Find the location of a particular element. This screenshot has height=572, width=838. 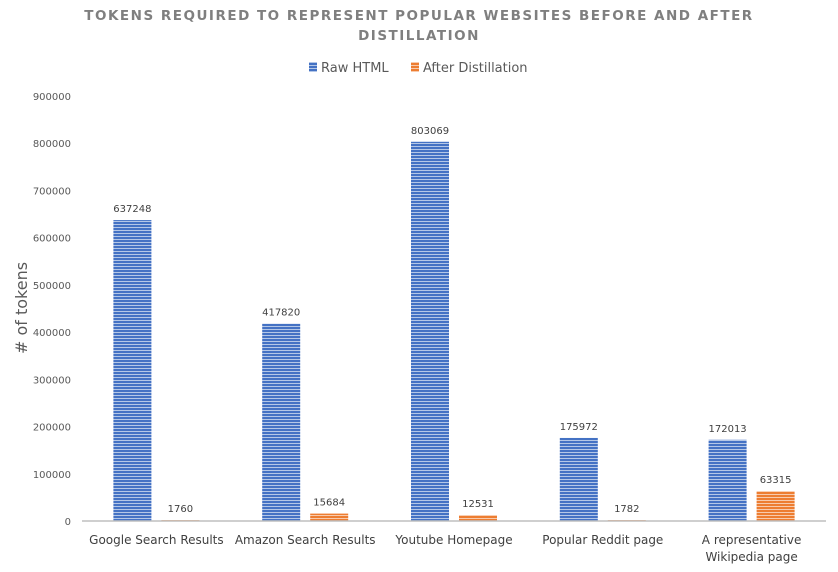

legend-swatch-after-distillation is located at coordinates (415, 67).